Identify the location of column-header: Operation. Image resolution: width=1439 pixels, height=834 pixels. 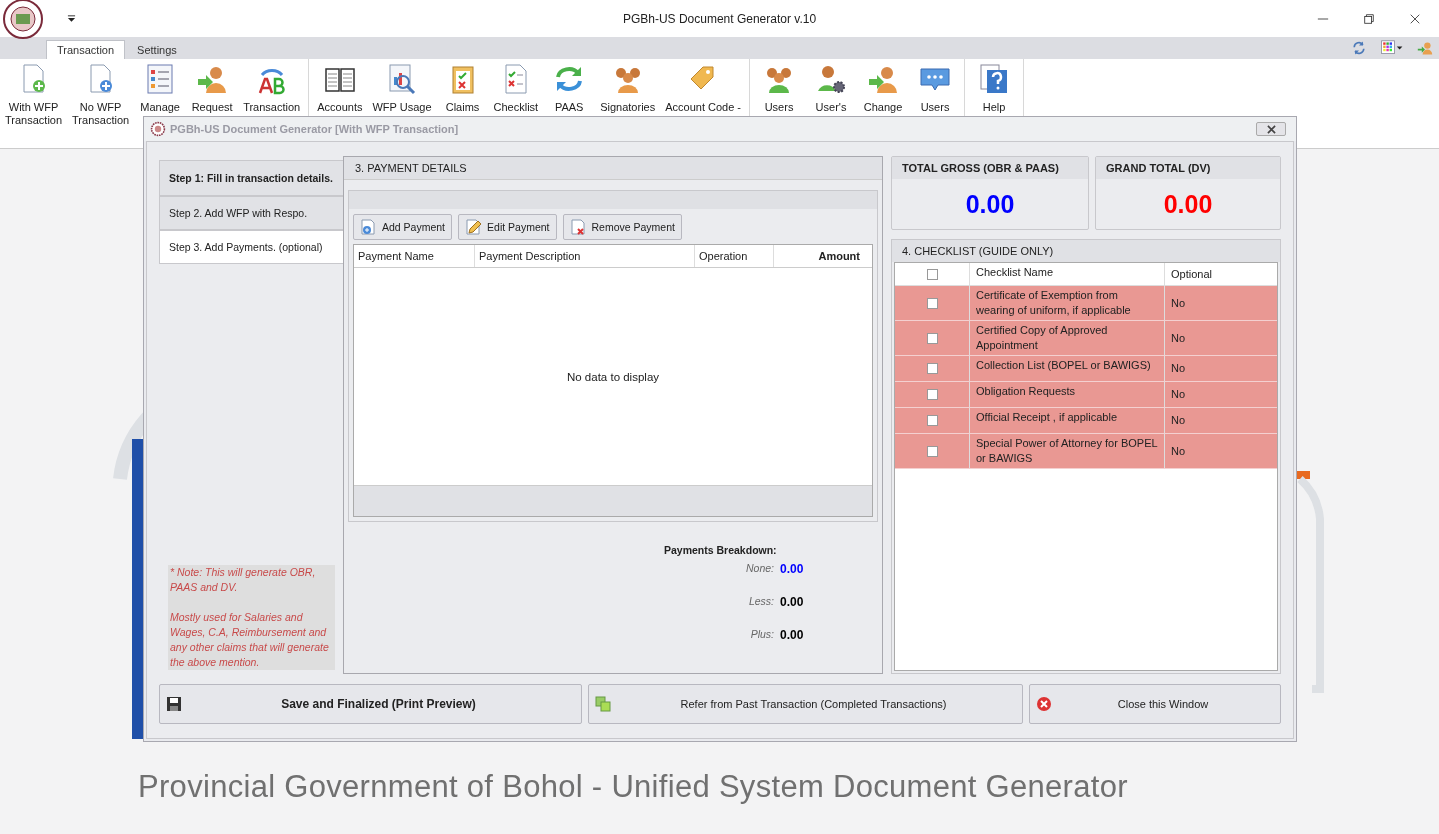
(734, 256).